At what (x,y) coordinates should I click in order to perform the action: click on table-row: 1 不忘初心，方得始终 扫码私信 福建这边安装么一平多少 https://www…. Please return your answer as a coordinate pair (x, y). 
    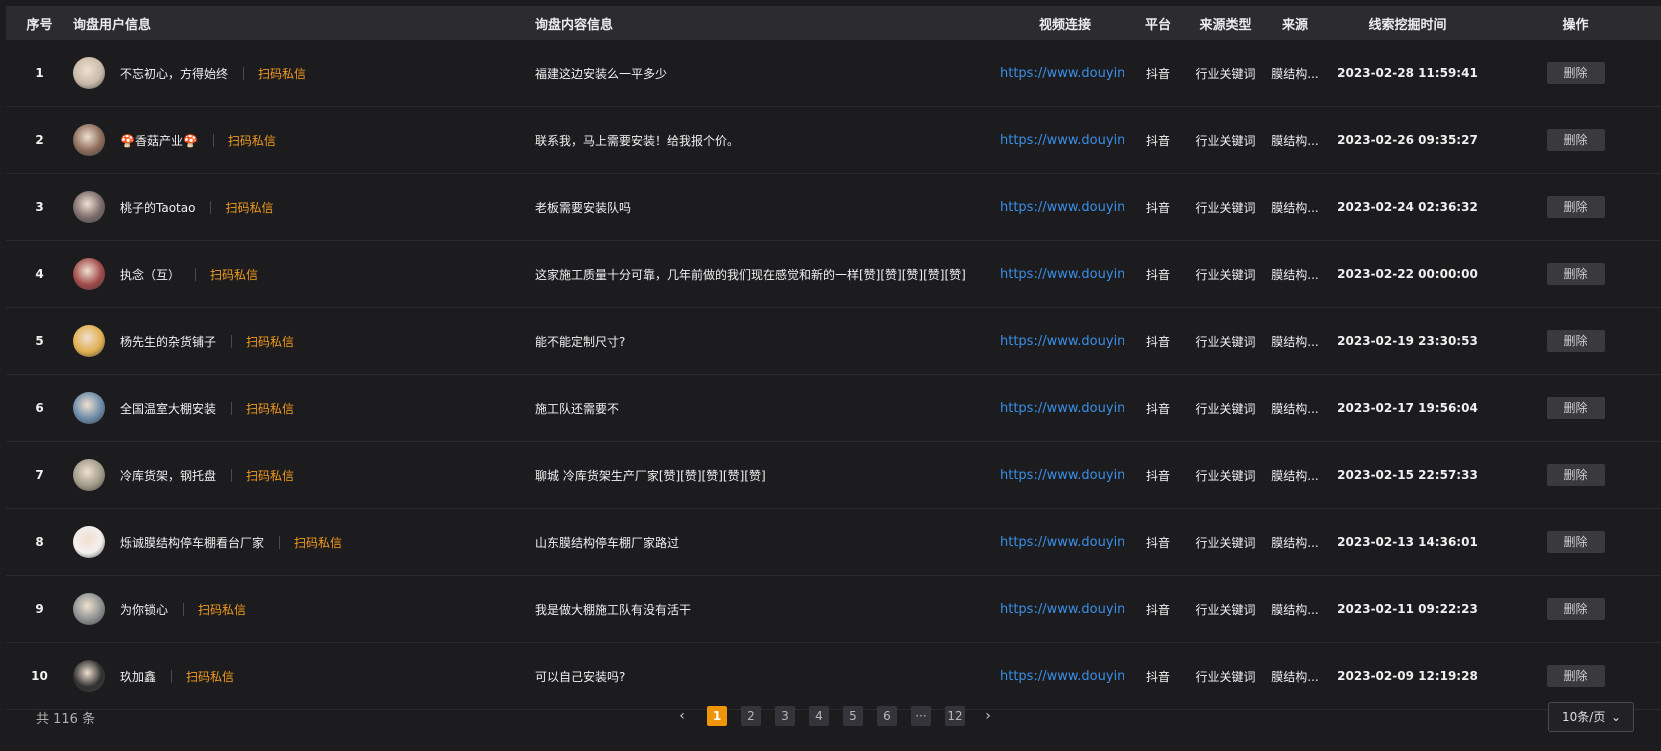
    Looking at the image, I should click on (833, 73).